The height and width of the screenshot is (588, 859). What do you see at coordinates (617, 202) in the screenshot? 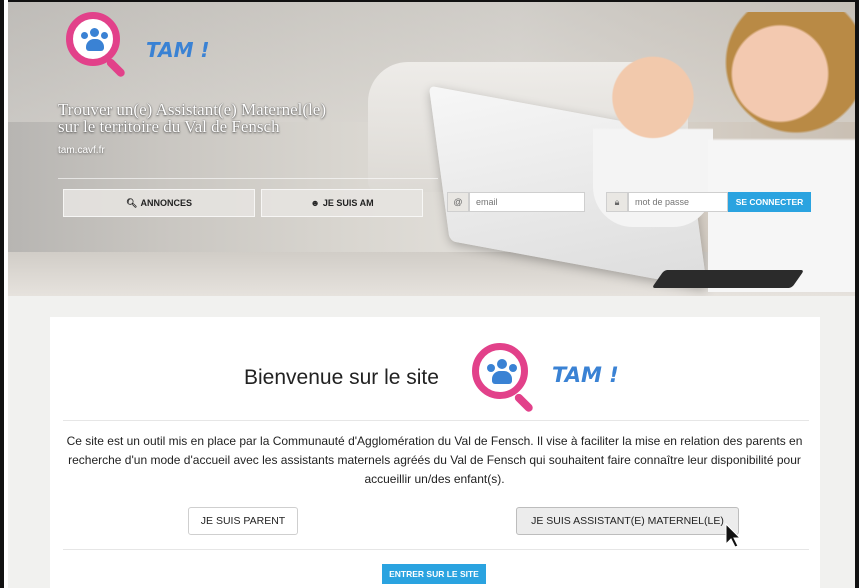
I see `lock-icon: 🔒︎` at bounding box center [617, 202].